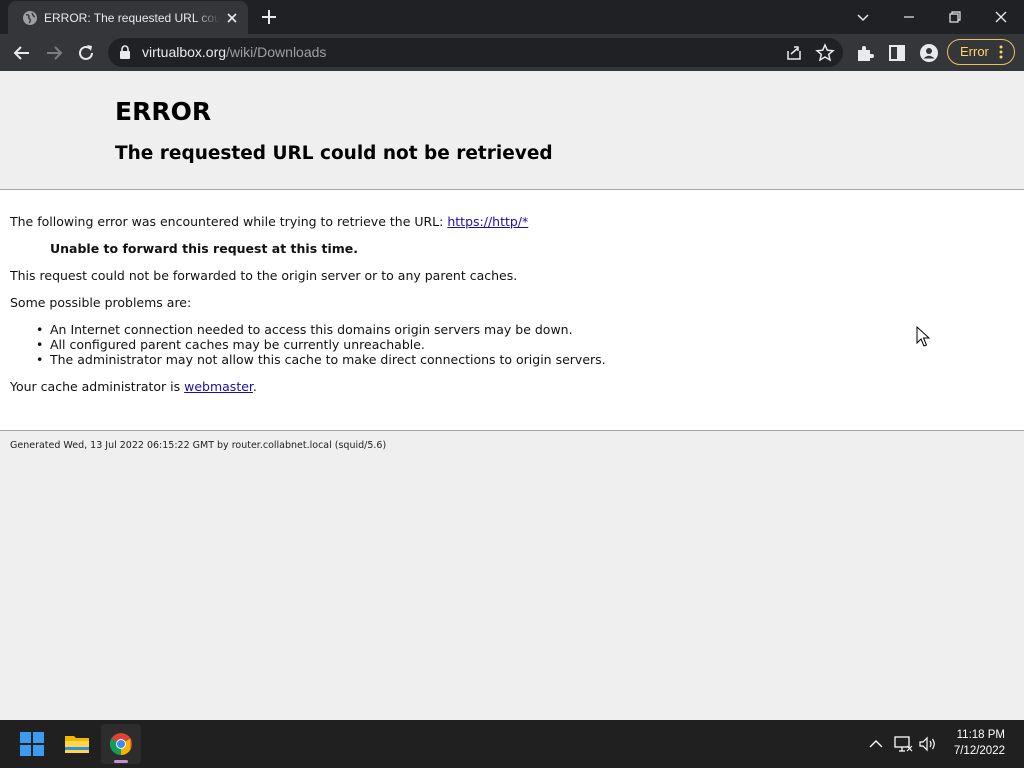 This screenshot has height=768, width=1024. What do you see at coordinates (86, 53) in the screenshot?
I see `reload-icon` at bounding box center [86, 53].